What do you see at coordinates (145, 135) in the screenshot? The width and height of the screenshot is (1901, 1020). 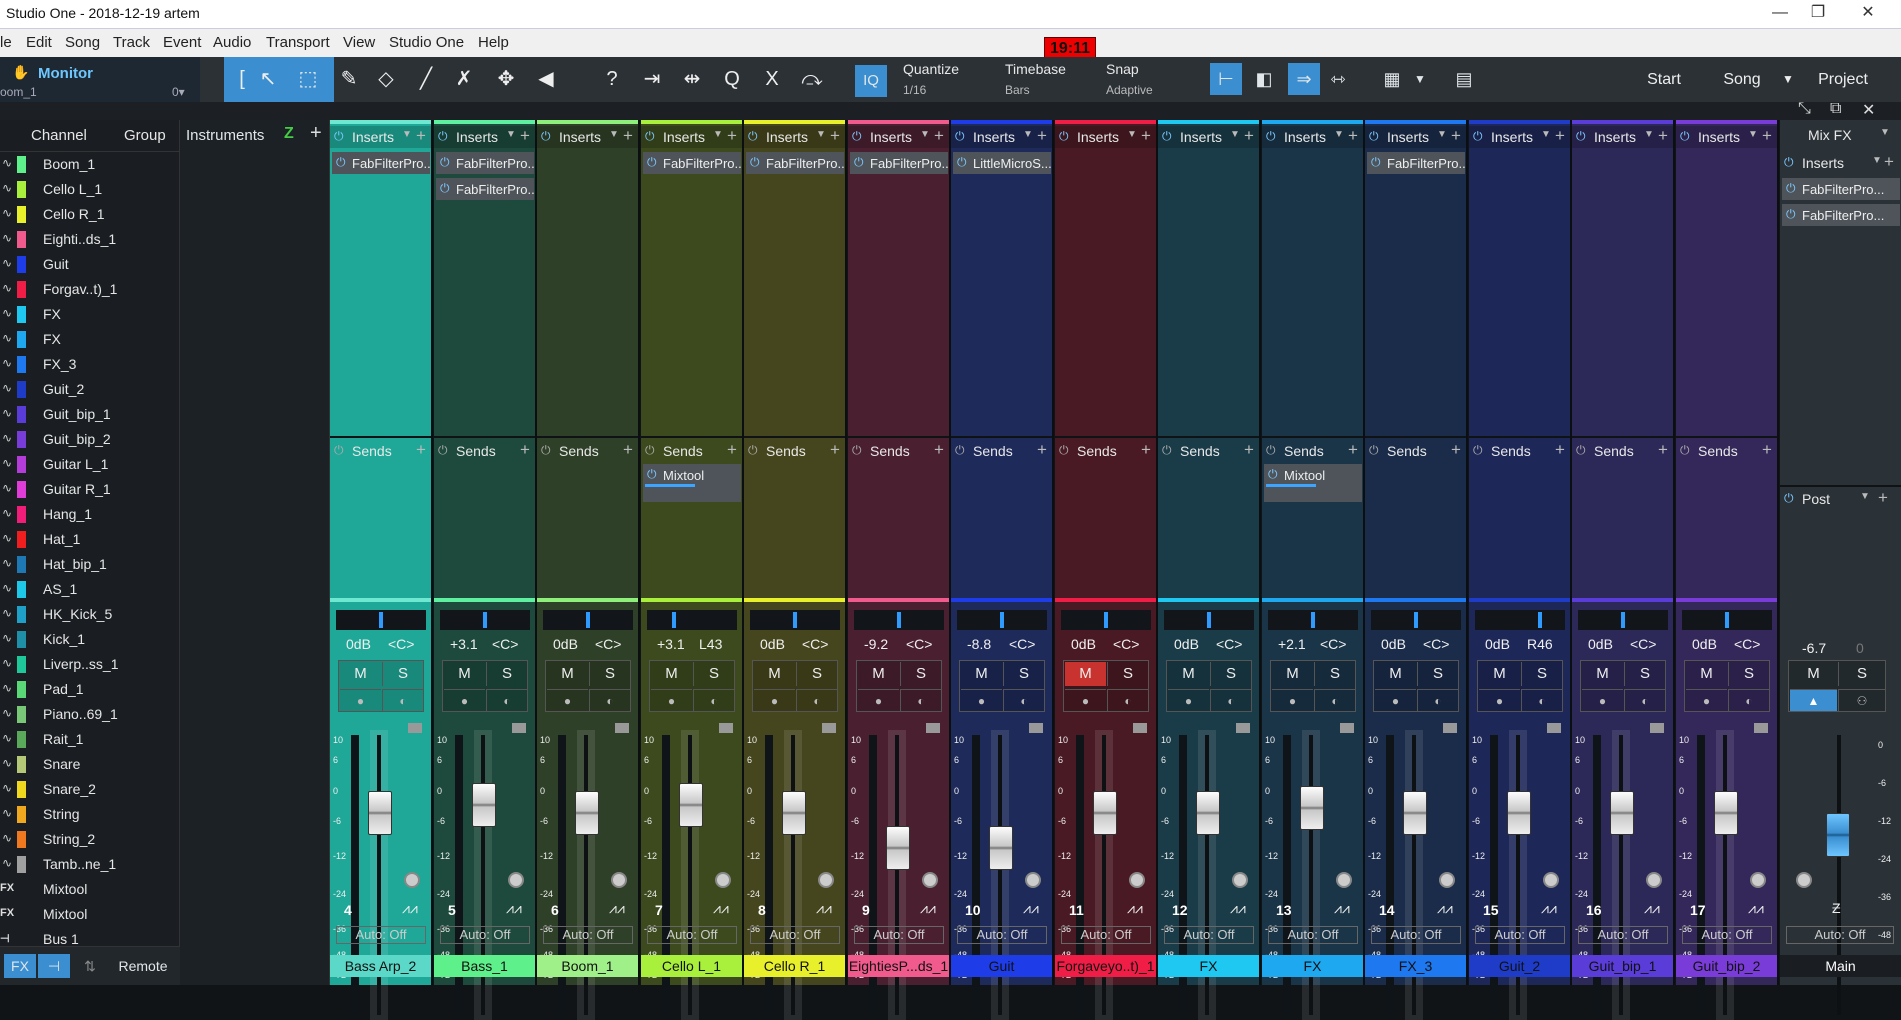 I see `group-tab: Group` at bounding box center [145, 135].